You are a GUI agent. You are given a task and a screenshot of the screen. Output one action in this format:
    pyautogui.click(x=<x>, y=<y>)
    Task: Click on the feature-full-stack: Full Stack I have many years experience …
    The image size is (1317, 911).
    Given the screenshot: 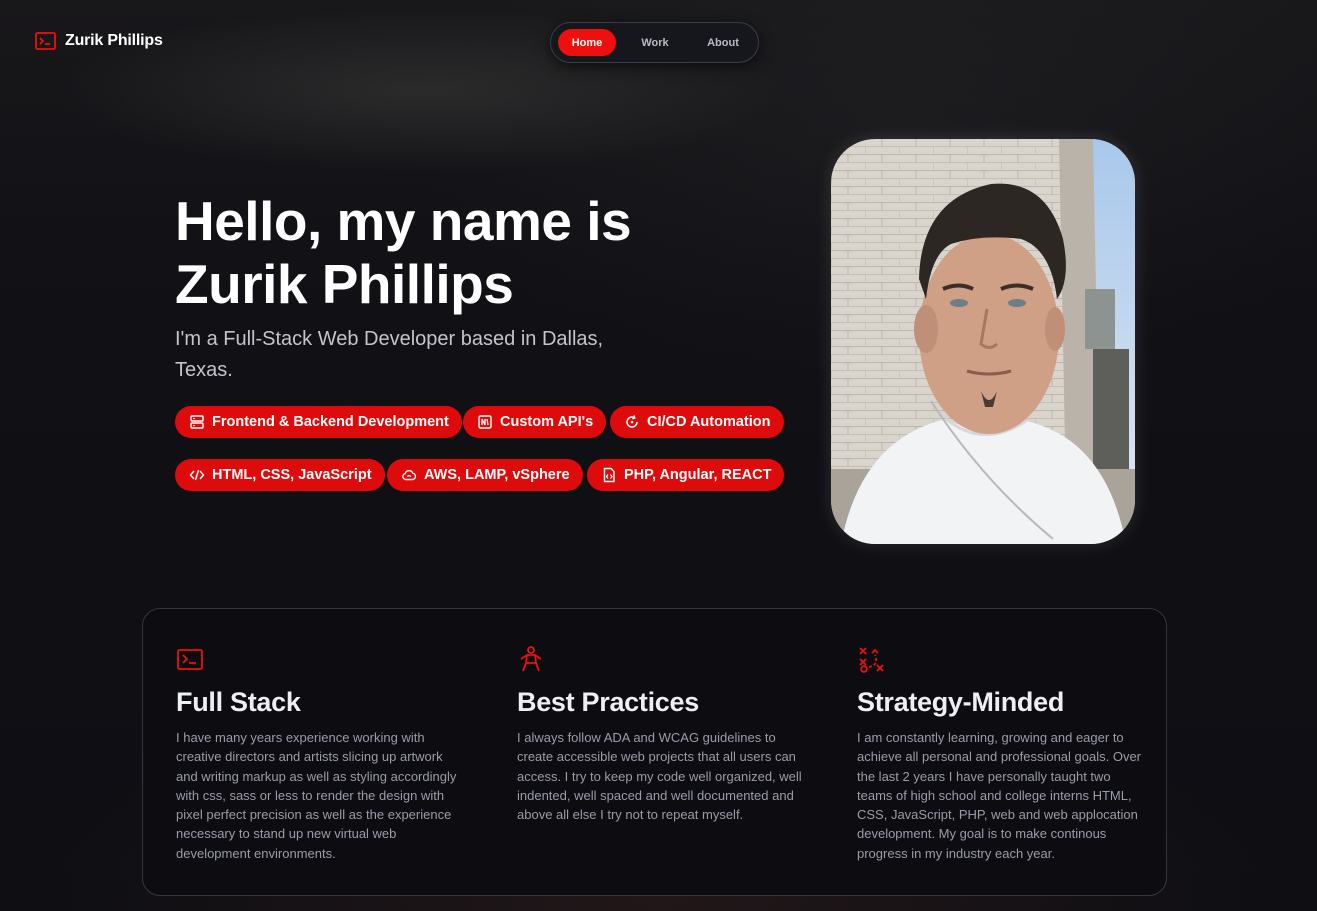 What is the action you would take?
    pyautogui.click(x=321, y=754)
    